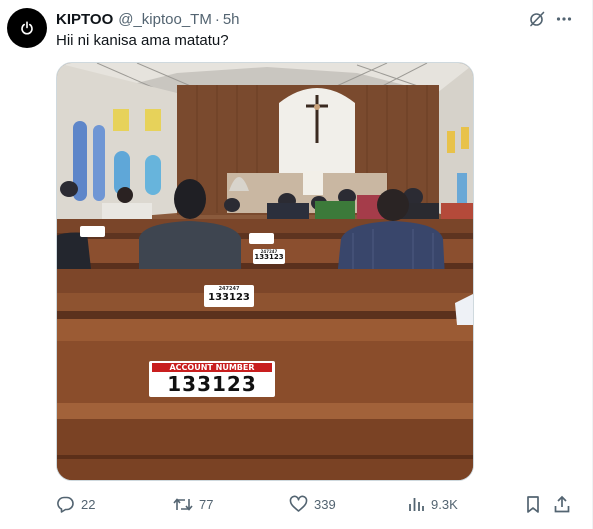 This screenshot has width=593, height=529. I want to click on avatar, so click(27, 28).